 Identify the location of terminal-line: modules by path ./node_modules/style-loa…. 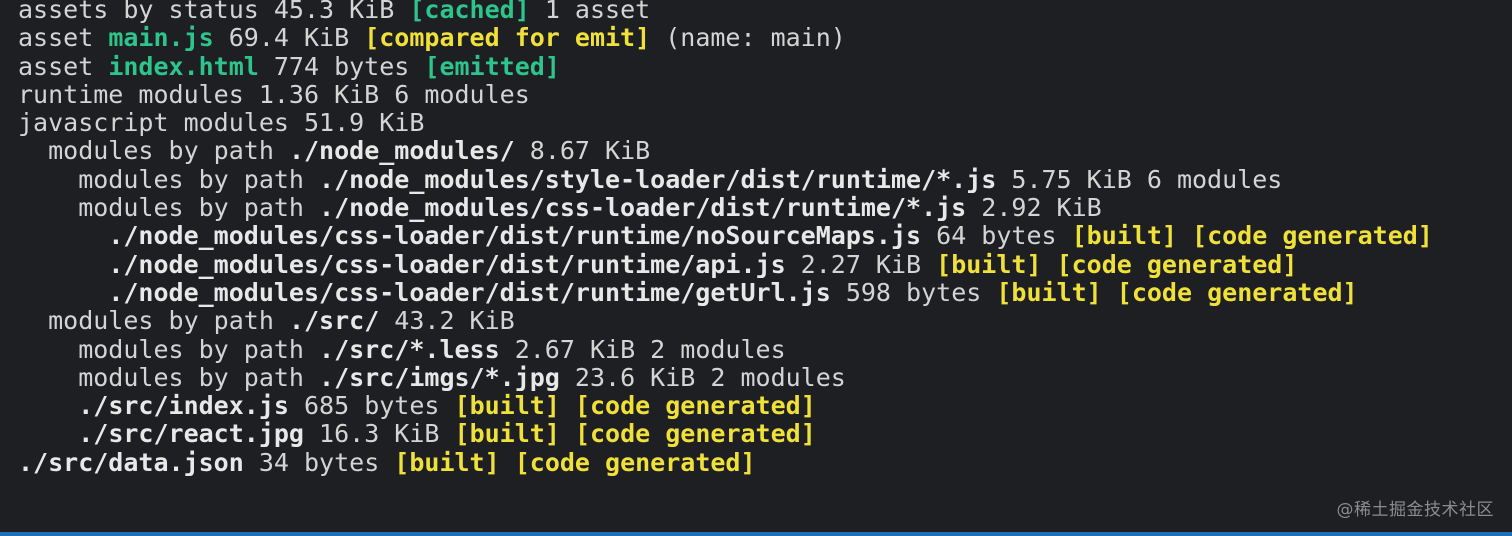
(765, 179).